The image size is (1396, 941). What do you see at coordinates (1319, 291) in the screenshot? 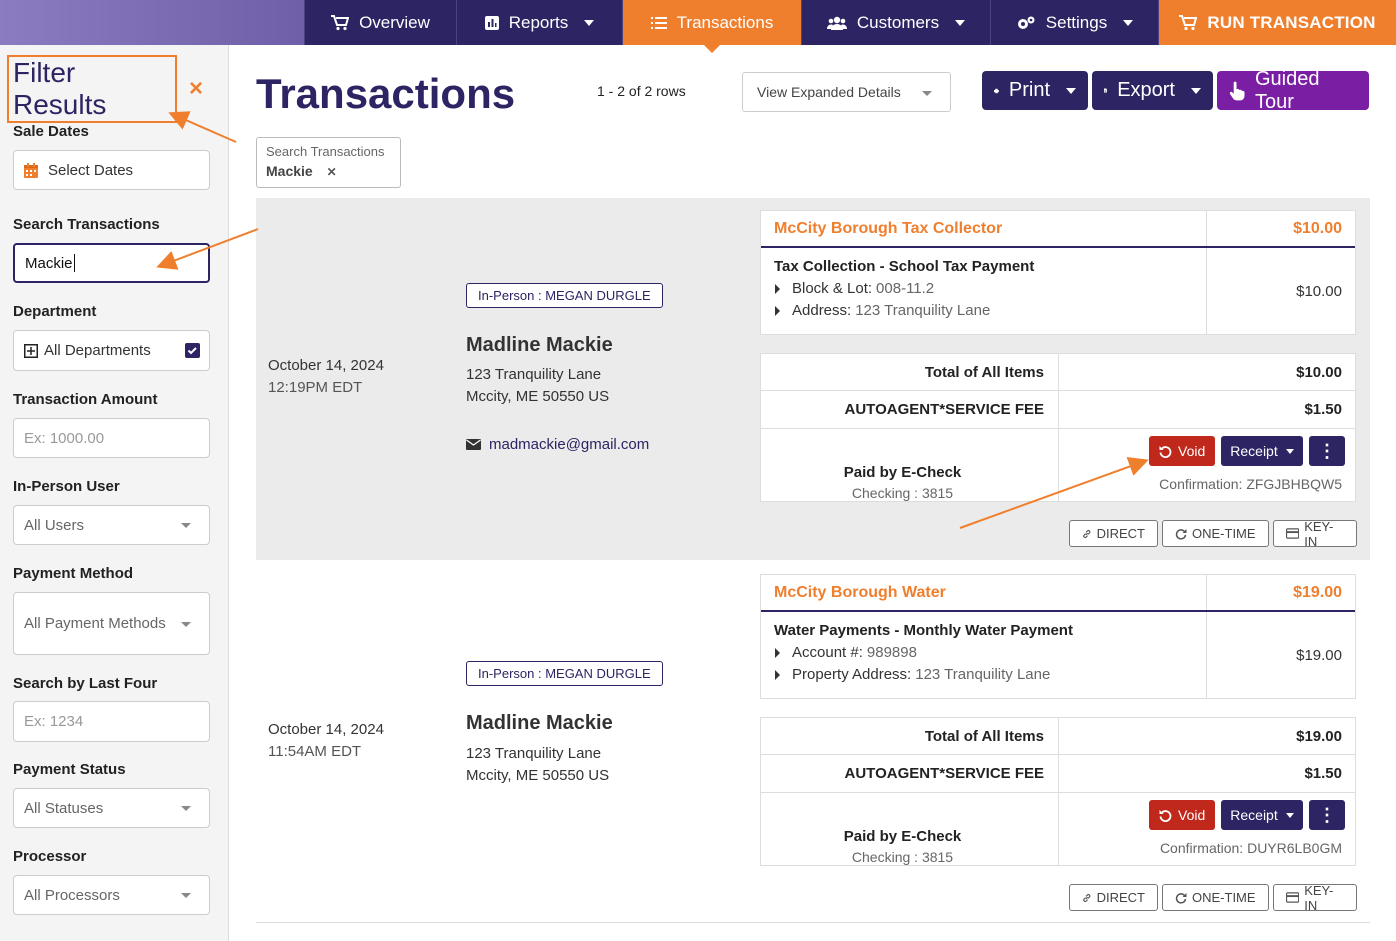
I see `line-amount: $10.00` at bounding box center [1319, 291].